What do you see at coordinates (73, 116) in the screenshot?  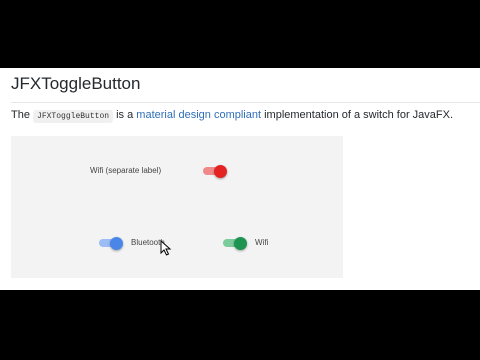 I see `desc-code: JFXToggleButton` at bounding box center [73, 116].